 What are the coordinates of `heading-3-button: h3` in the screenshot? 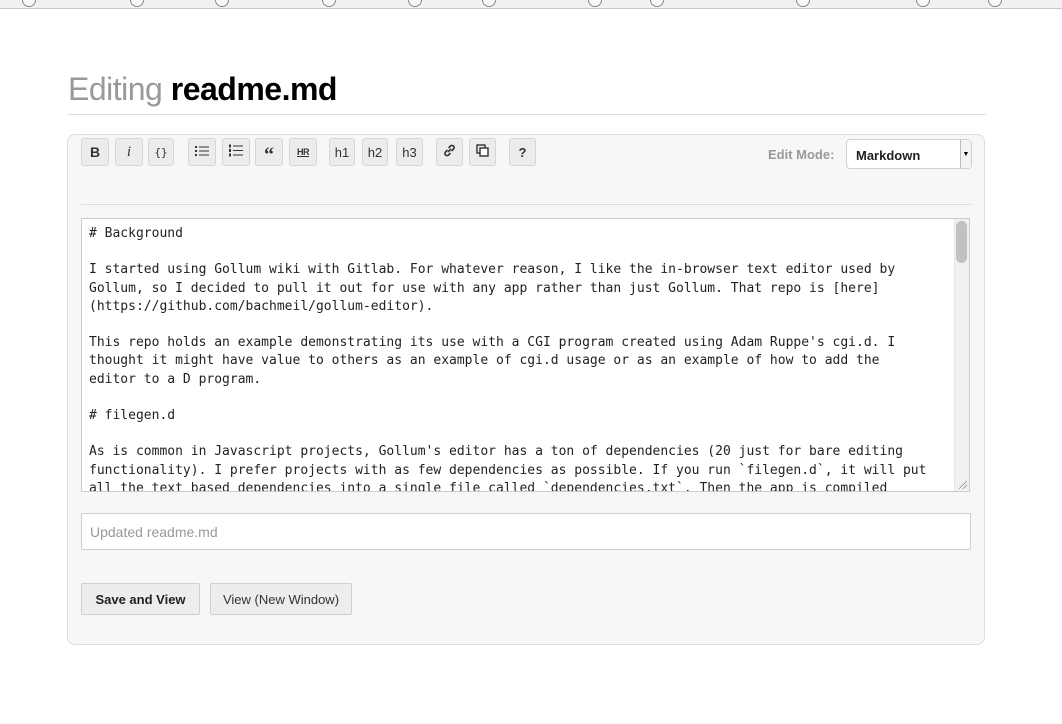 It's located at (409, 152).